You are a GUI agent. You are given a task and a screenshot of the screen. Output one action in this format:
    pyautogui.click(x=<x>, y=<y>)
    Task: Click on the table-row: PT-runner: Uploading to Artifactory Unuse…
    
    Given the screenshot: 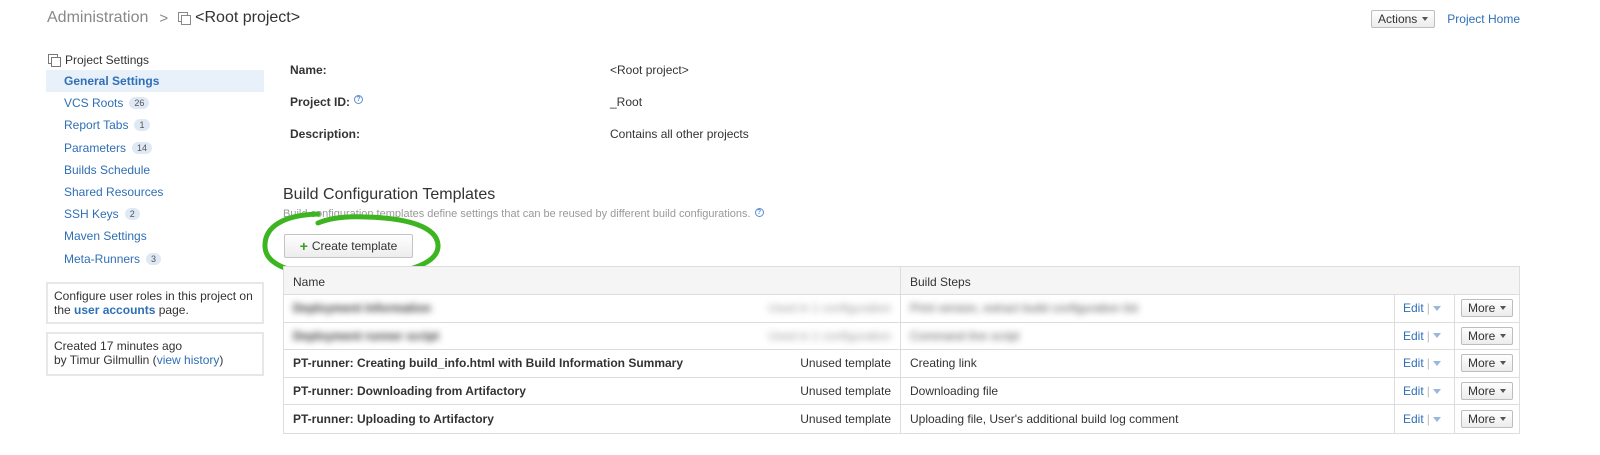 What is the action you would take?
    pyautogui.click(x=901, y=419)
    